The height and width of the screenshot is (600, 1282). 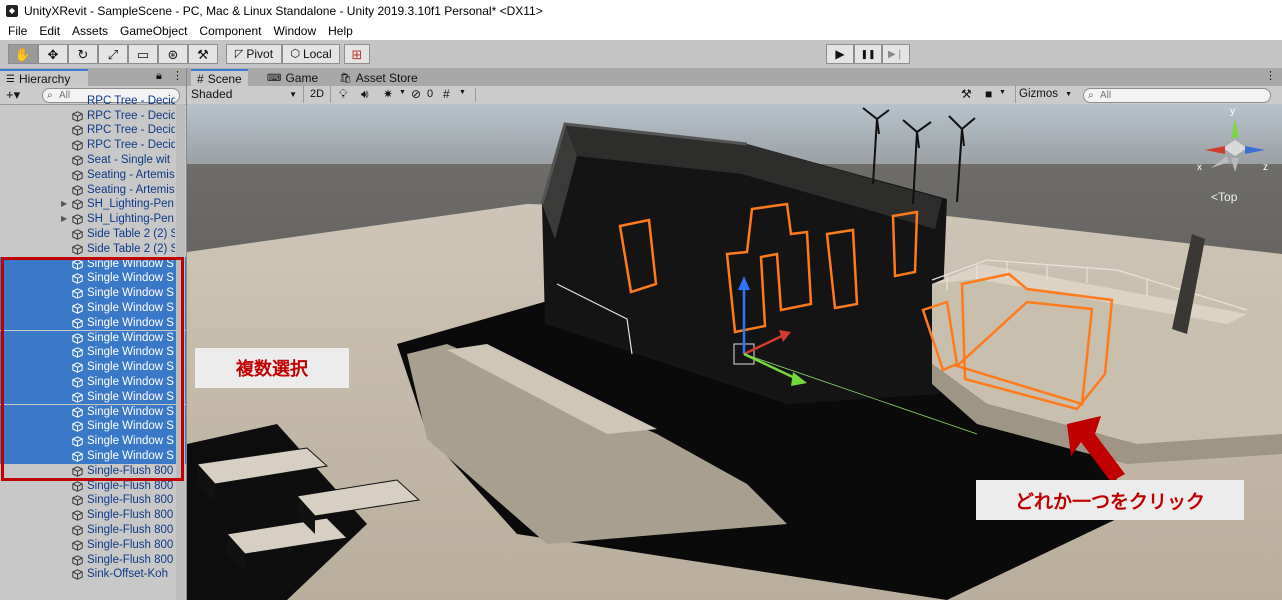 I want to click on hand-icon: ✋, so click(x=23, y=54).